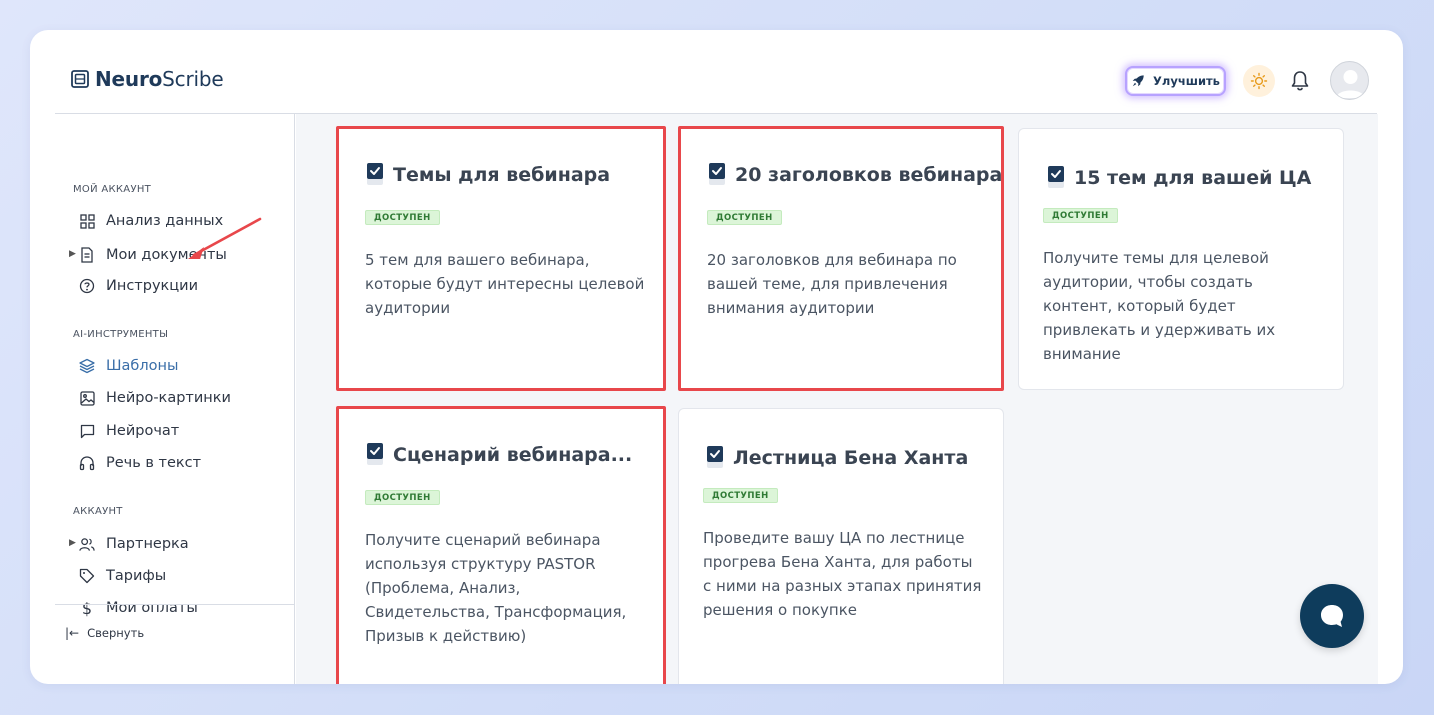 The width and height of the screenshot is (1434, 715). Describe the element at coordinates (87, 286) in the screenshot. I see `help-circle-icon` at that location.